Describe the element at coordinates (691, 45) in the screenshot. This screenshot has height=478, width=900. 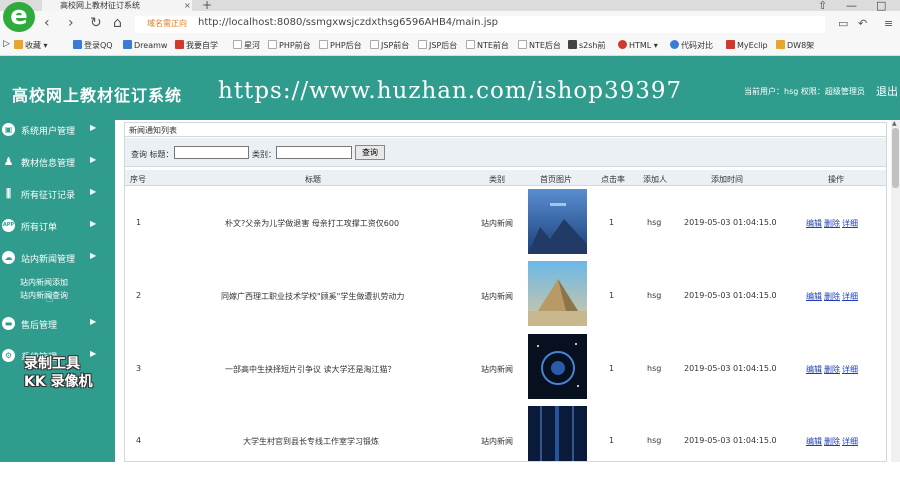
I see `fav-item: 代码对比` at that location.